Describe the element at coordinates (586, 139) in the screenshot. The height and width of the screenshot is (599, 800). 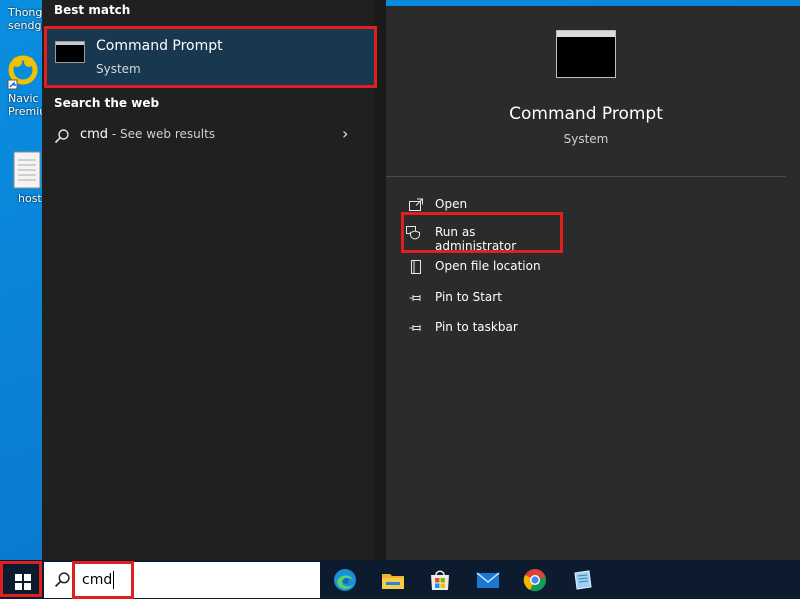
I see `detail-subtitle: System` at that location.